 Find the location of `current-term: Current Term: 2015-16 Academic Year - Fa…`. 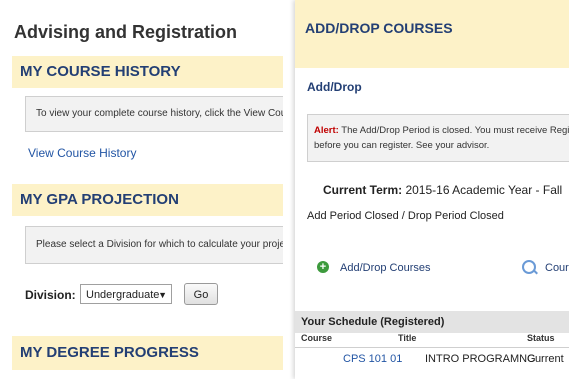

current-term: Current Term: 2015-16 Academic Year - Fa… is located at coordinates (442, 190).